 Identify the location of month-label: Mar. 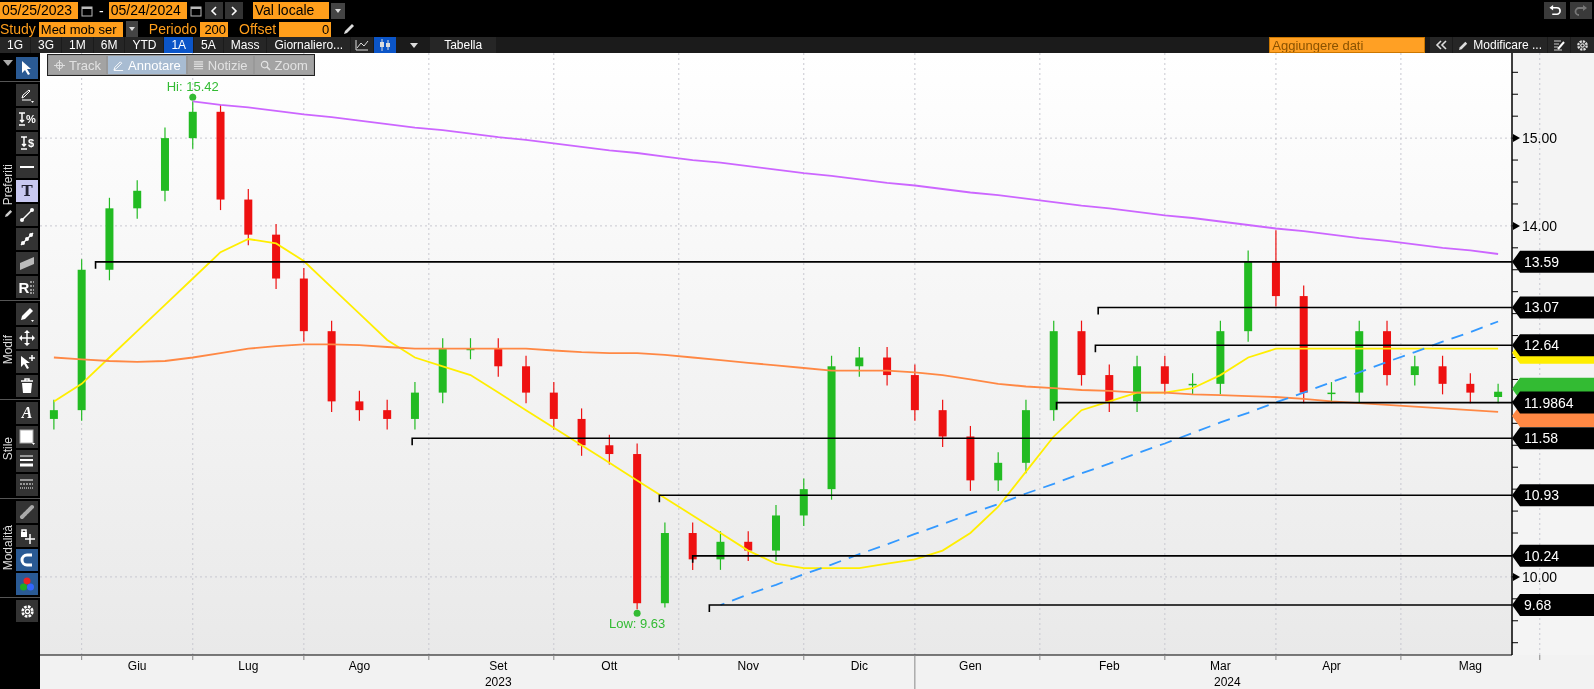
(1220, 666).